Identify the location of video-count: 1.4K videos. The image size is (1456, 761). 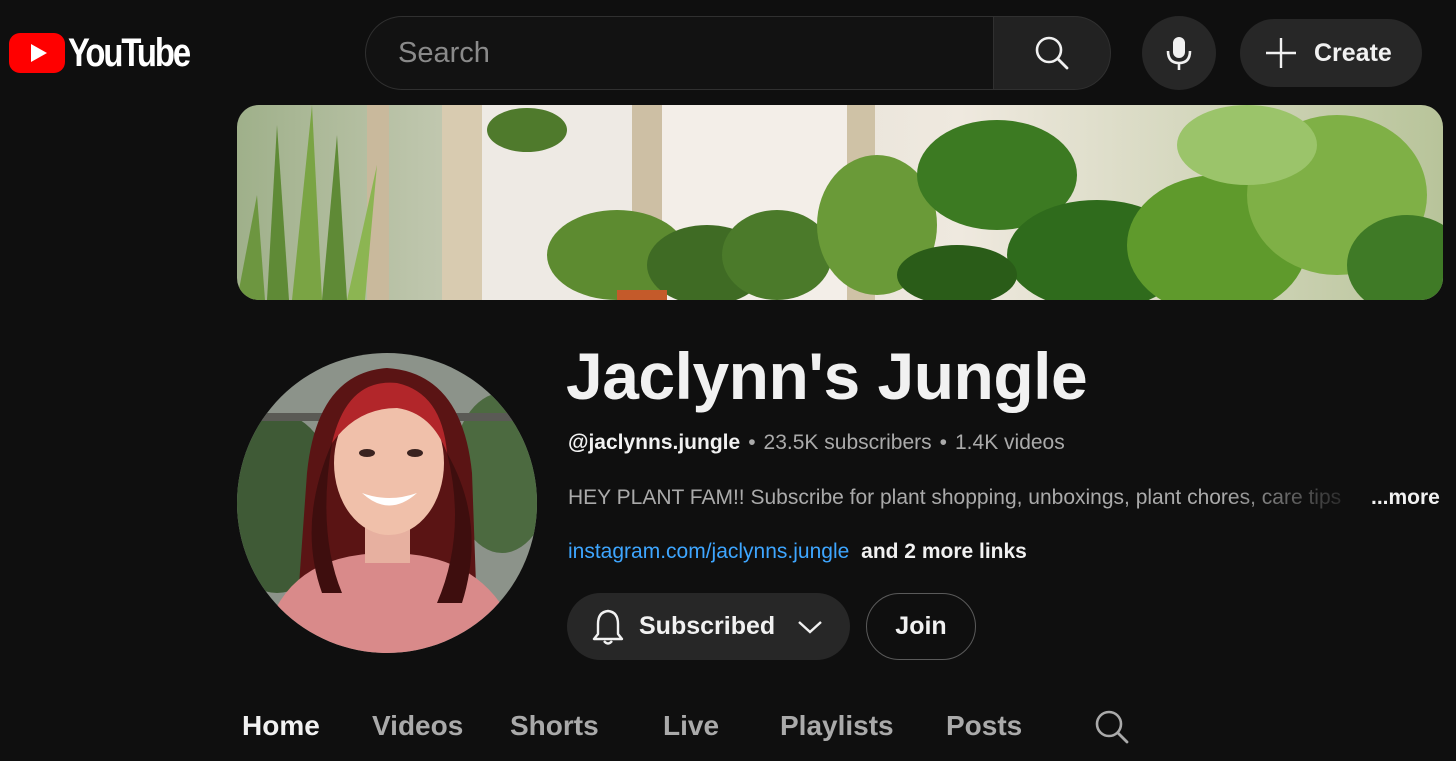
(1010, 442).